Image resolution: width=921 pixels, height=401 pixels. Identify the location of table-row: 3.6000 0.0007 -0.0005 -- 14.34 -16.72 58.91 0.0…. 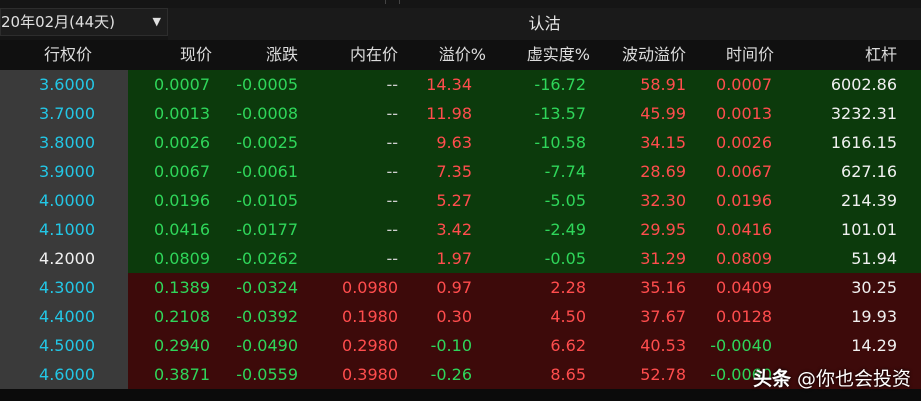
(460, 84).